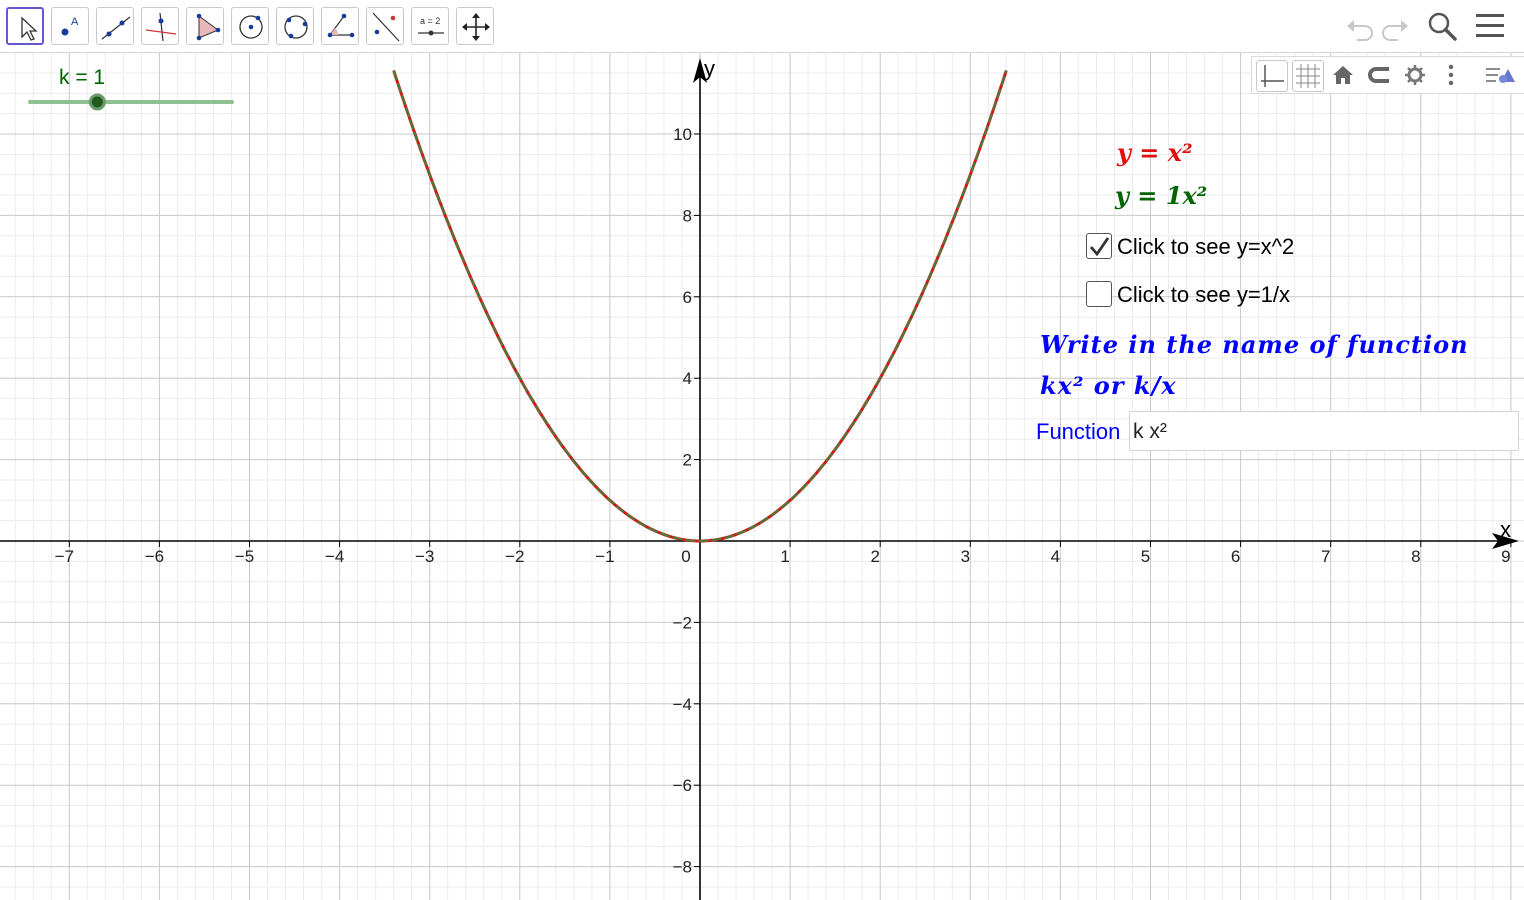 Image resolution: width=1524 pixels, height=900 pixels. Describe the element at coordinates (687, 297) in the screenshot. I see `y-tick-label: 6` at that location.